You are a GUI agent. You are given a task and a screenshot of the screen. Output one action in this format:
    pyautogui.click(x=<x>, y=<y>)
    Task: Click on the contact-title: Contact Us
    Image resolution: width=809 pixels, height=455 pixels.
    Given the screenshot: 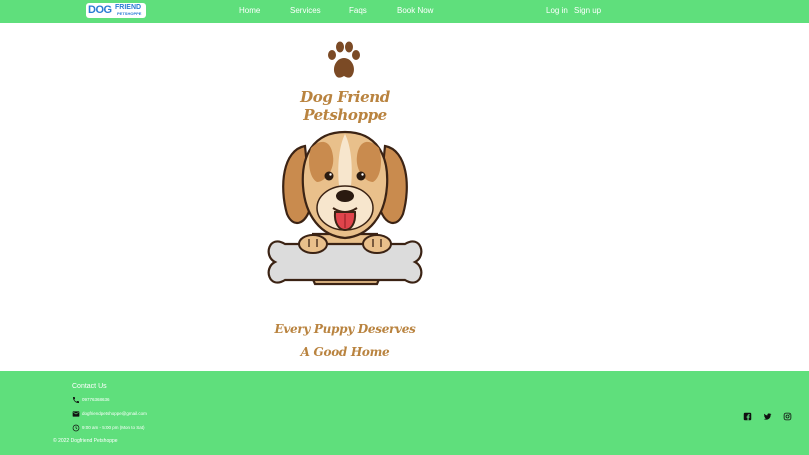 What is the action you would take?
    pyautogui.click(x=89, y=386)
    